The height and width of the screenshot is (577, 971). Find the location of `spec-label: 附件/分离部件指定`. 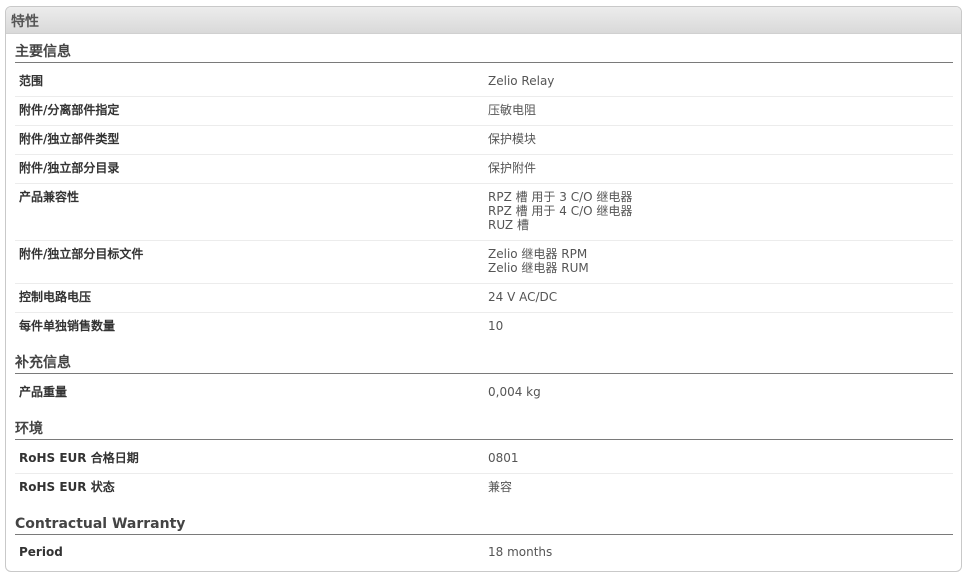

spec-label: 附件/分离部件指定 is located at coordinates (69, 110).